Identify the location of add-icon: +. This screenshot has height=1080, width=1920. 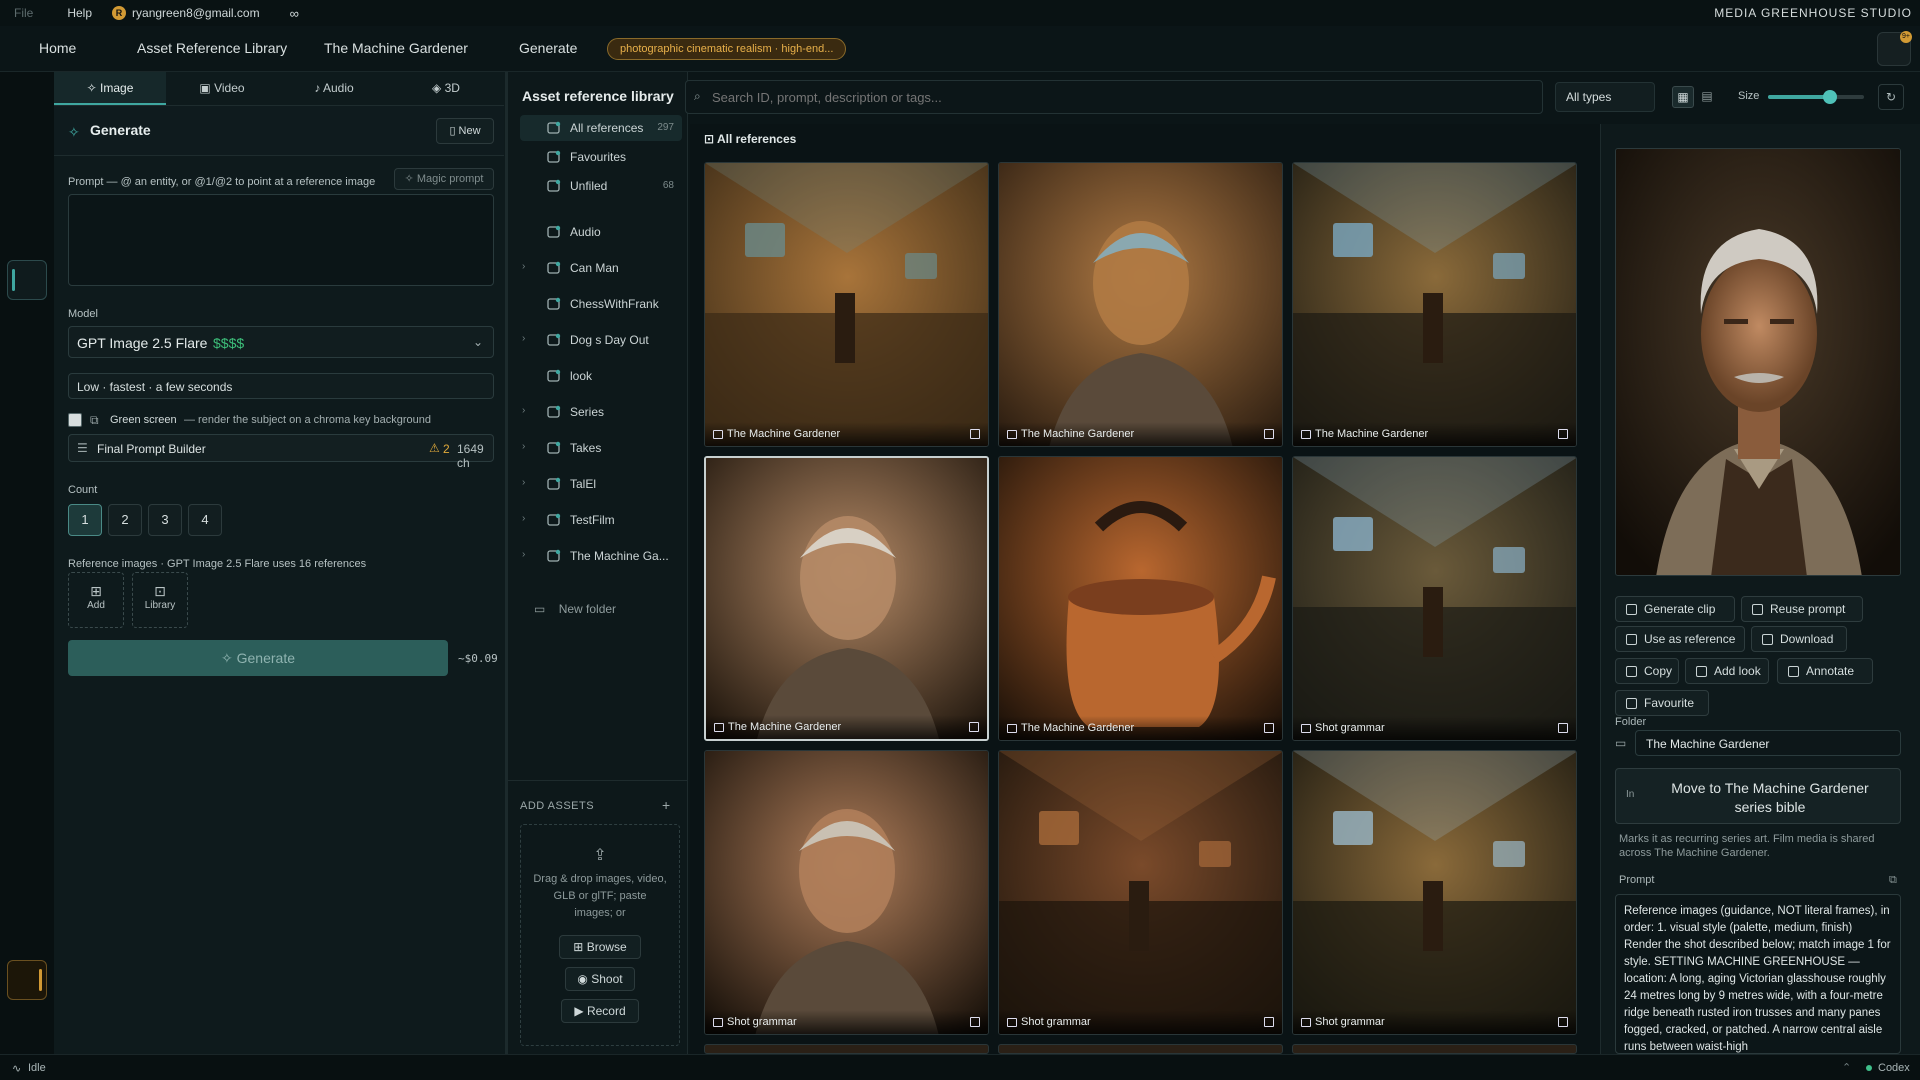
(666, 805).